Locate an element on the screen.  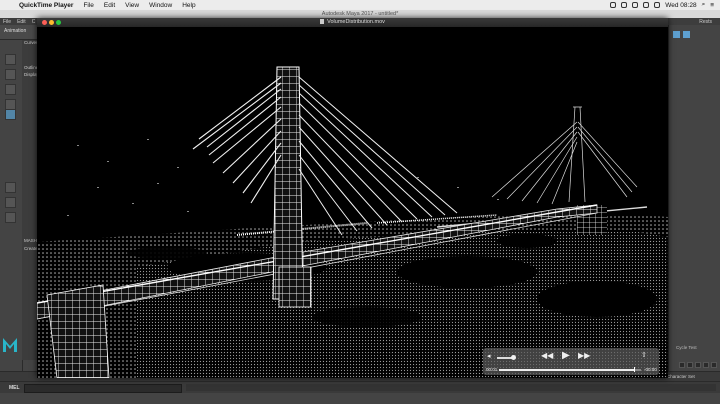
share-icon: ⇧ is located at coordinates (644, 355).